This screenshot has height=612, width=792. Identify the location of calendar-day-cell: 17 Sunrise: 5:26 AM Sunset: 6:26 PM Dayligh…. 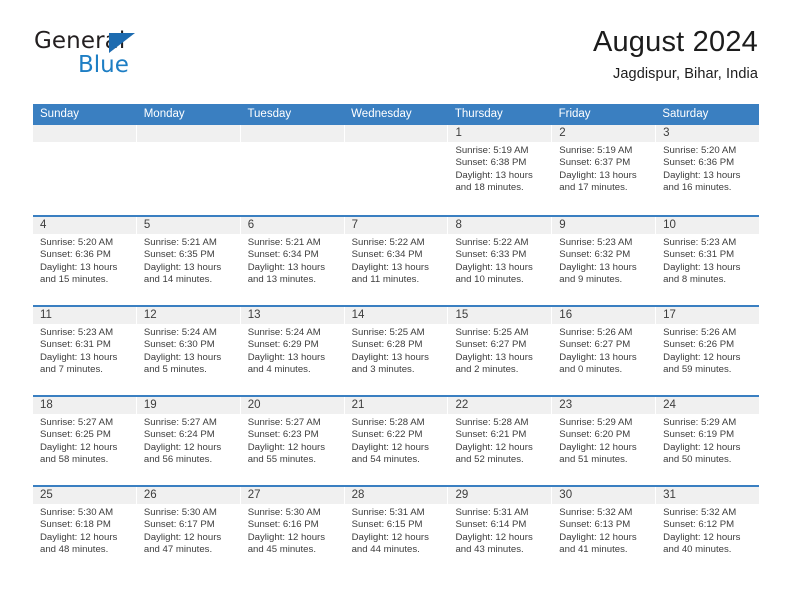
(708, 351).